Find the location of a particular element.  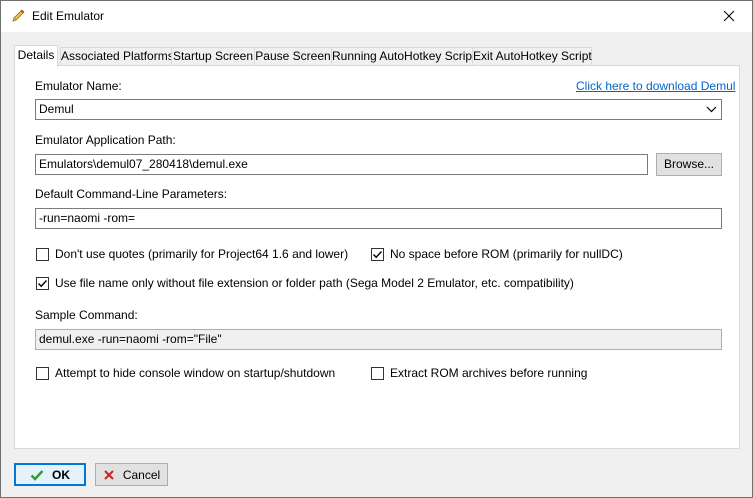

emulator-name-combobox: Demul is located at coordinates (378, 109).